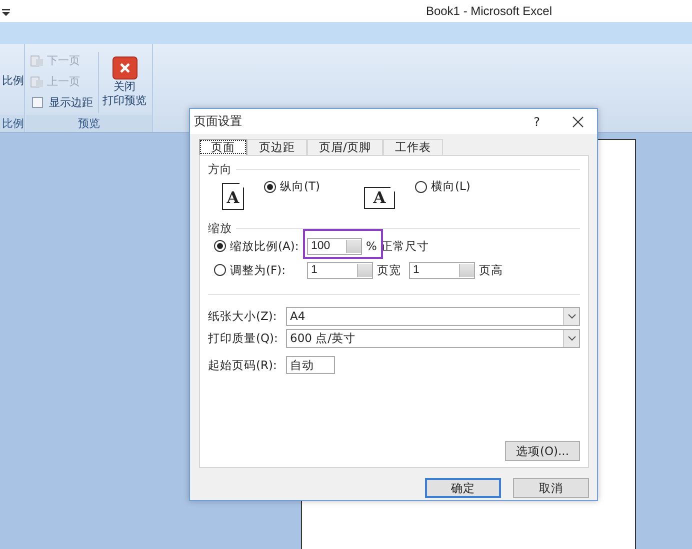 This screenshot has width=692, height=549. I want to click on customize-icon, so click(6, 12).